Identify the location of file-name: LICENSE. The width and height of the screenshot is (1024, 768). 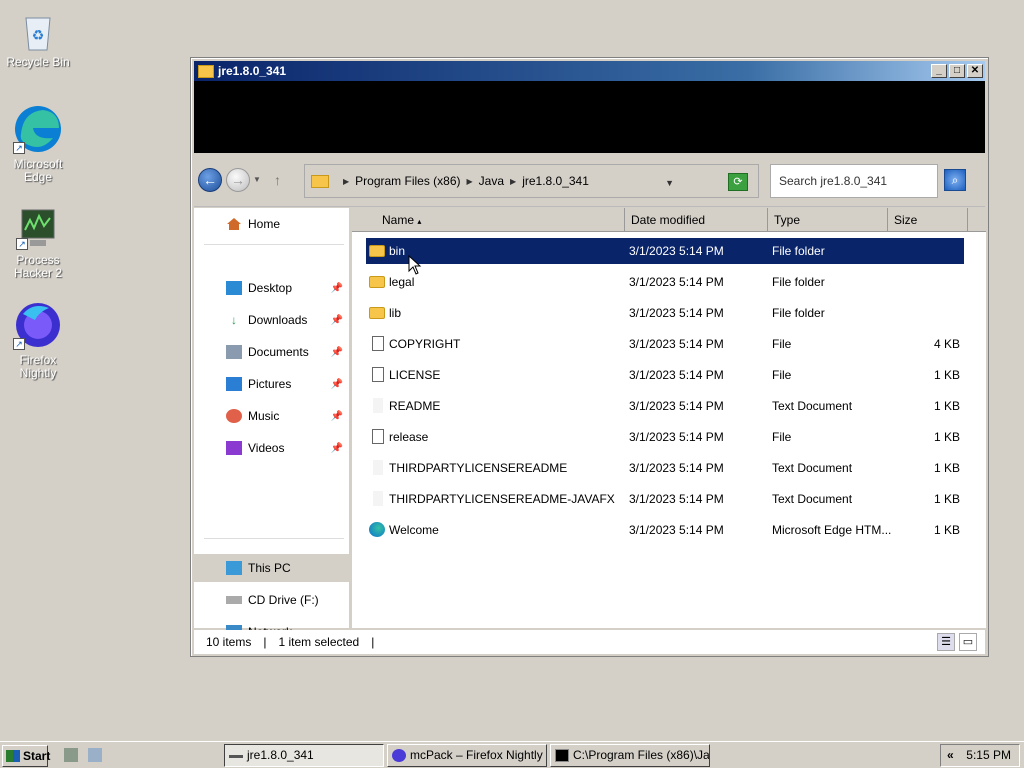
(415, 375).